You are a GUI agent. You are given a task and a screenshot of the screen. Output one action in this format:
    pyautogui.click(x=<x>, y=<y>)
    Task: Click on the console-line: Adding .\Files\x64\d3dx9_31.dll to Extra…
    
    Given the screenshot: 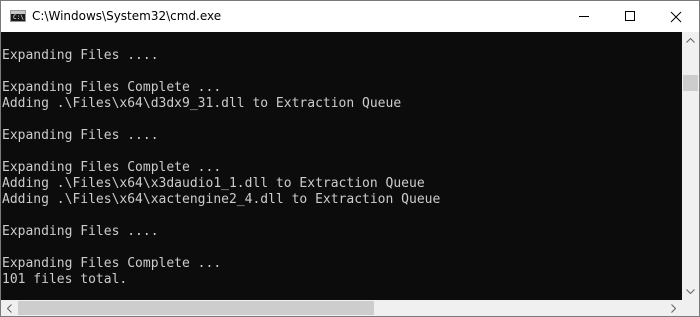 What is the action you would take?
    pyautogui.click(x=202, y=103)
    